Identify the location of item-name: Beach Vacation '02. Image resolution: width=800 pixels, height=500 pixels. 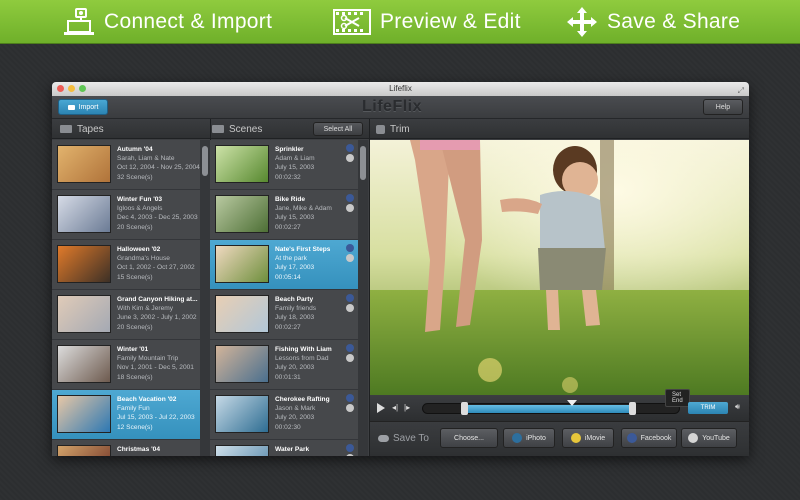
(147, 399).